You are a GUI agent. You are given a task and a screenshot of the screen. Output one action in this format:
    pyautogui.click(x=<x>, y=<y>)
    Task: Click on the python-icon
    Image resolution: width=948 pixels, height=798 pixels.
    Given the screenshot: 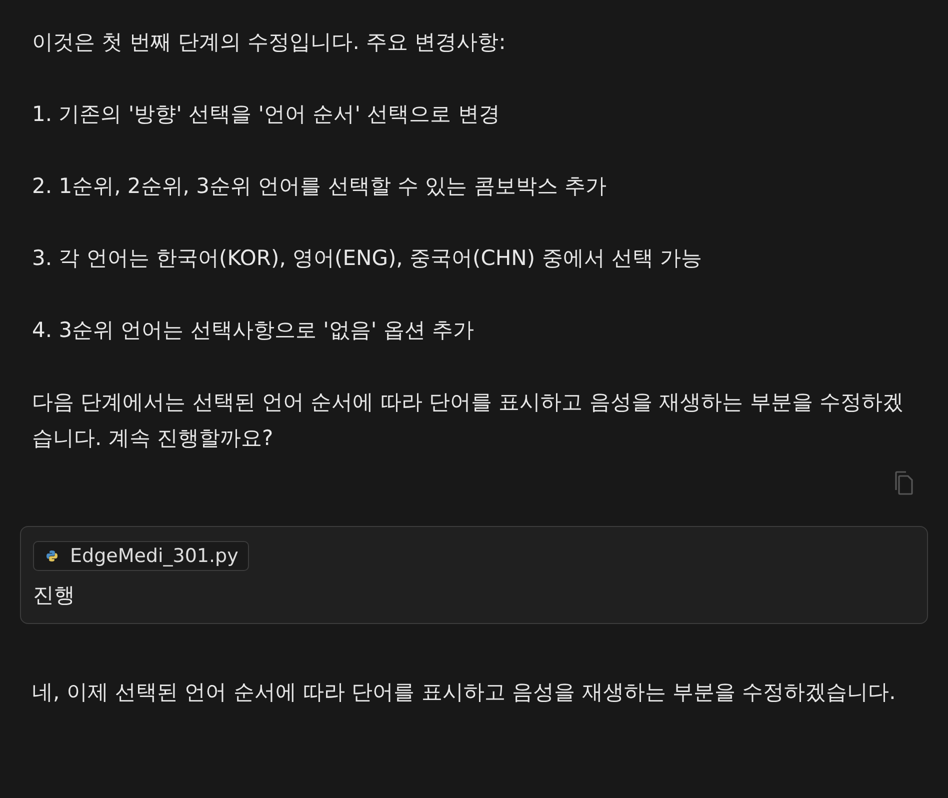 What is the action you would take?
    pyautogui.click(x=52, y=556)
    